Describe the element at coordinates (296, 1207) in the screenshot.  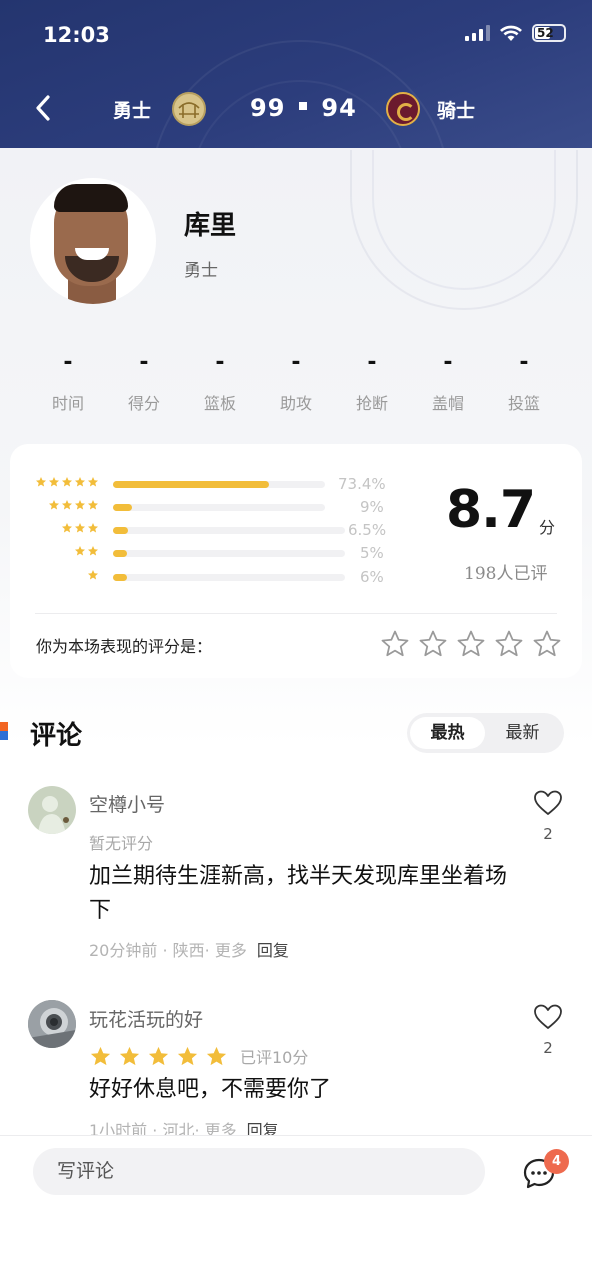
I see `bottom-bar: 写评论 4` at that location.